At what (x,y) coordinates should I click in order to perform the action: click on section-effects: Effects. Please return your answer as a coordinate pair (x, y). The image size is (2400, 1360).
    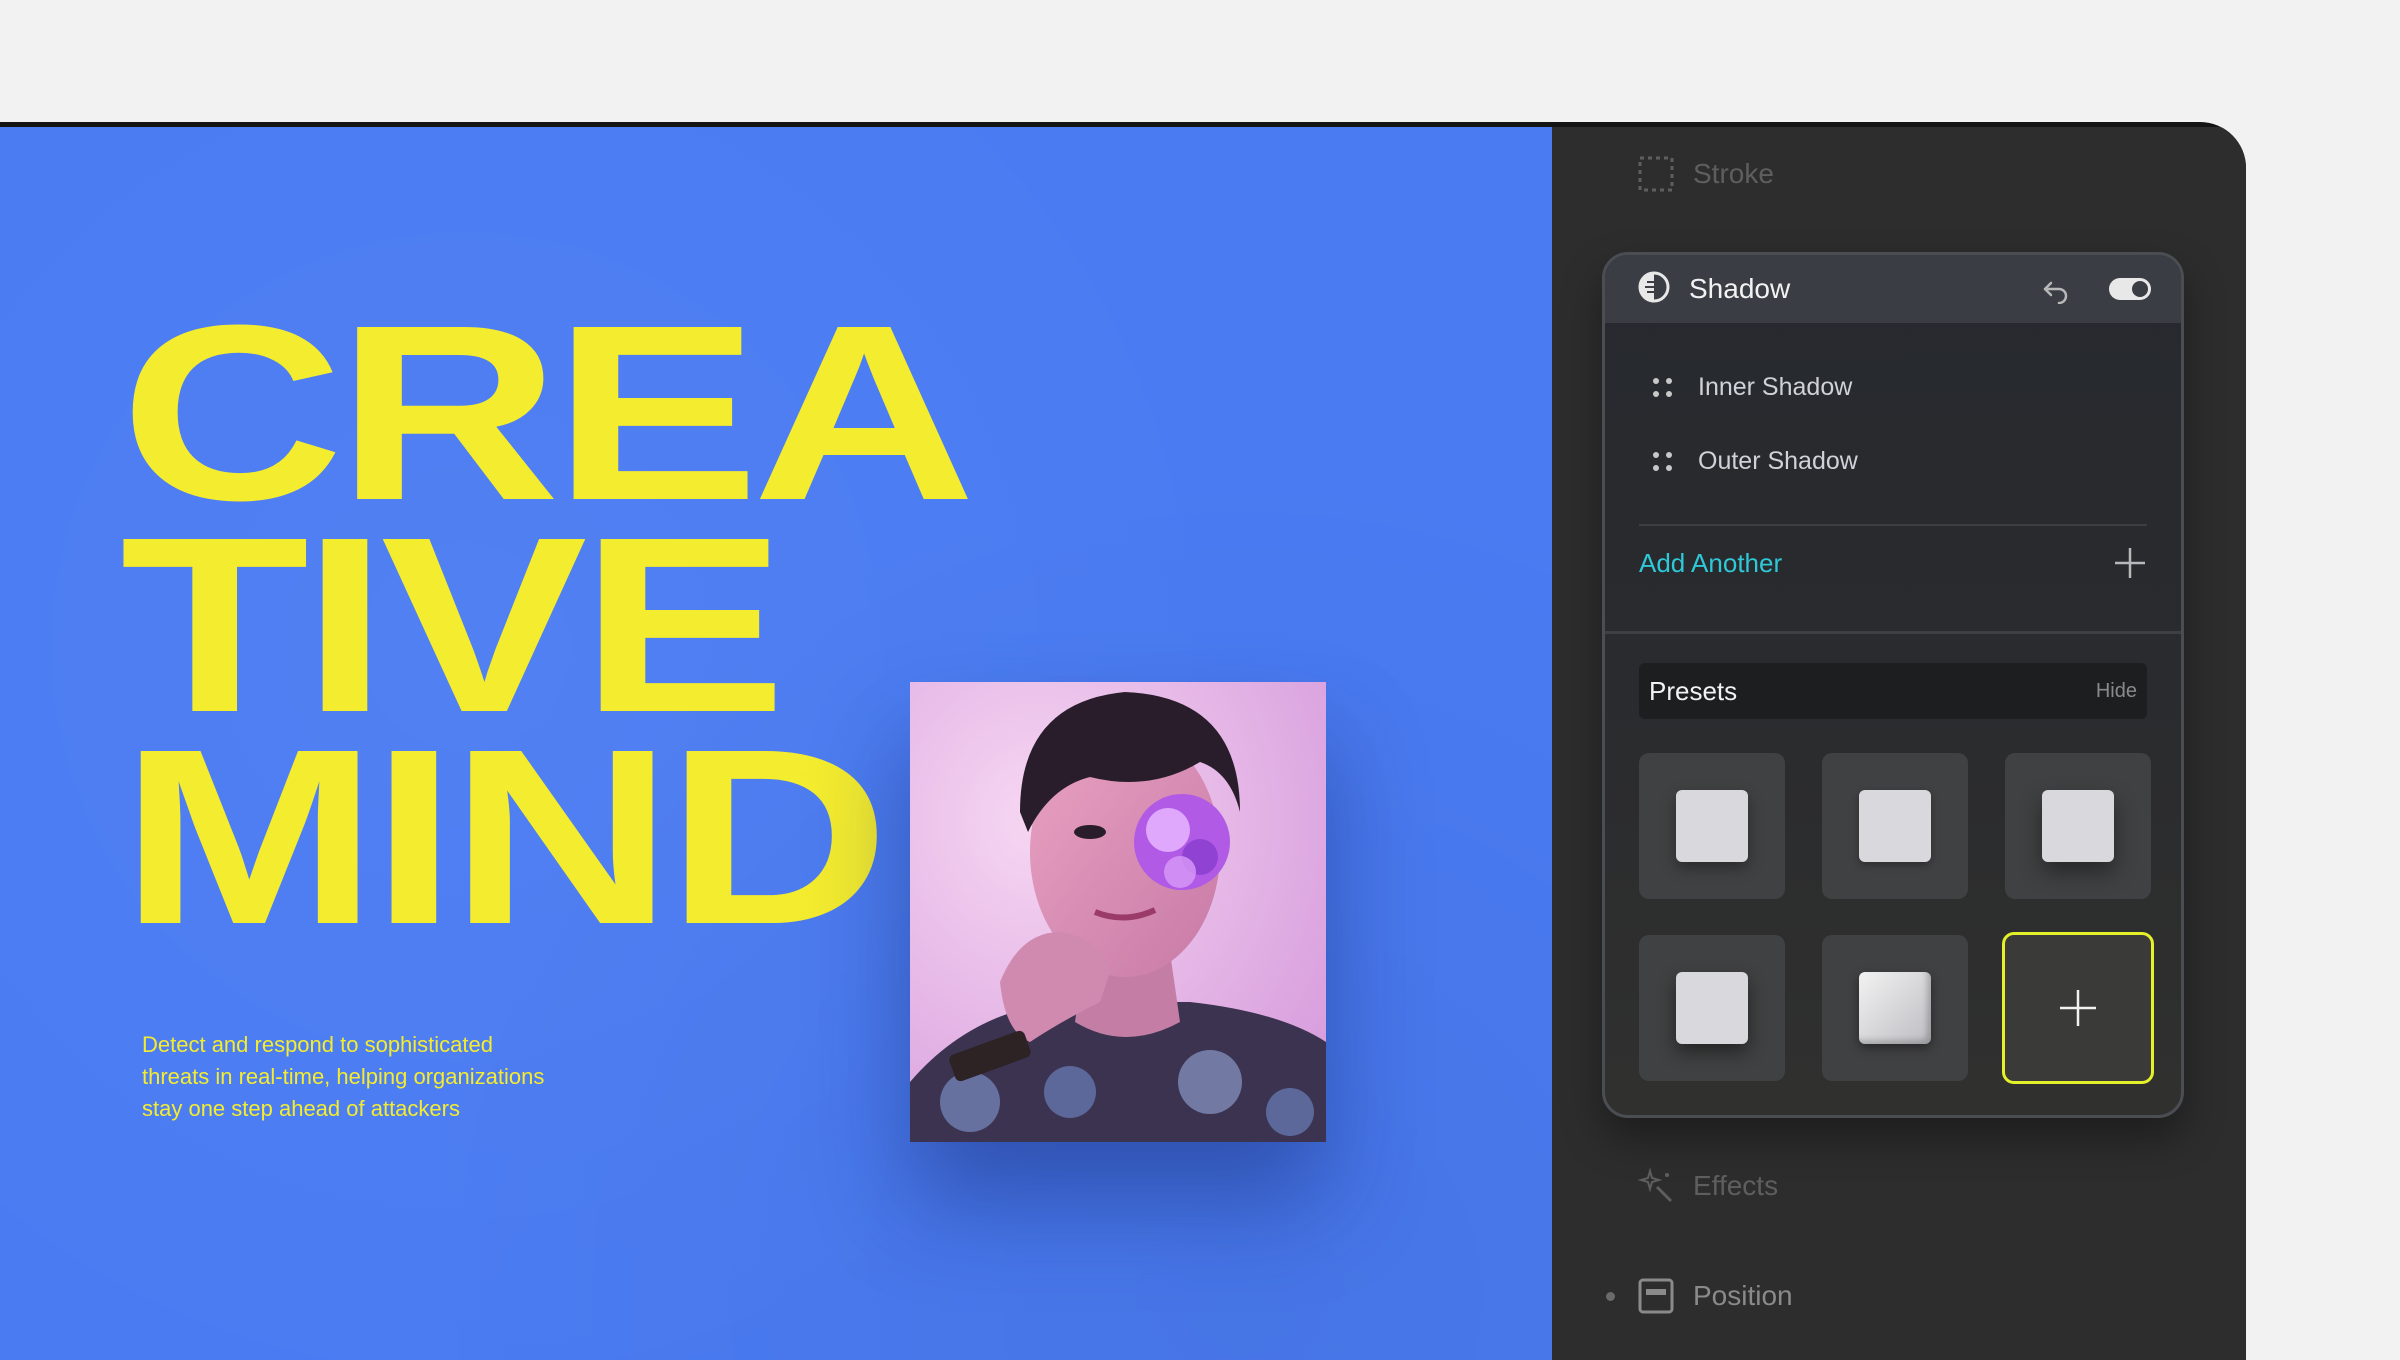
    Looking at the image, I should click on (1707, 1186).